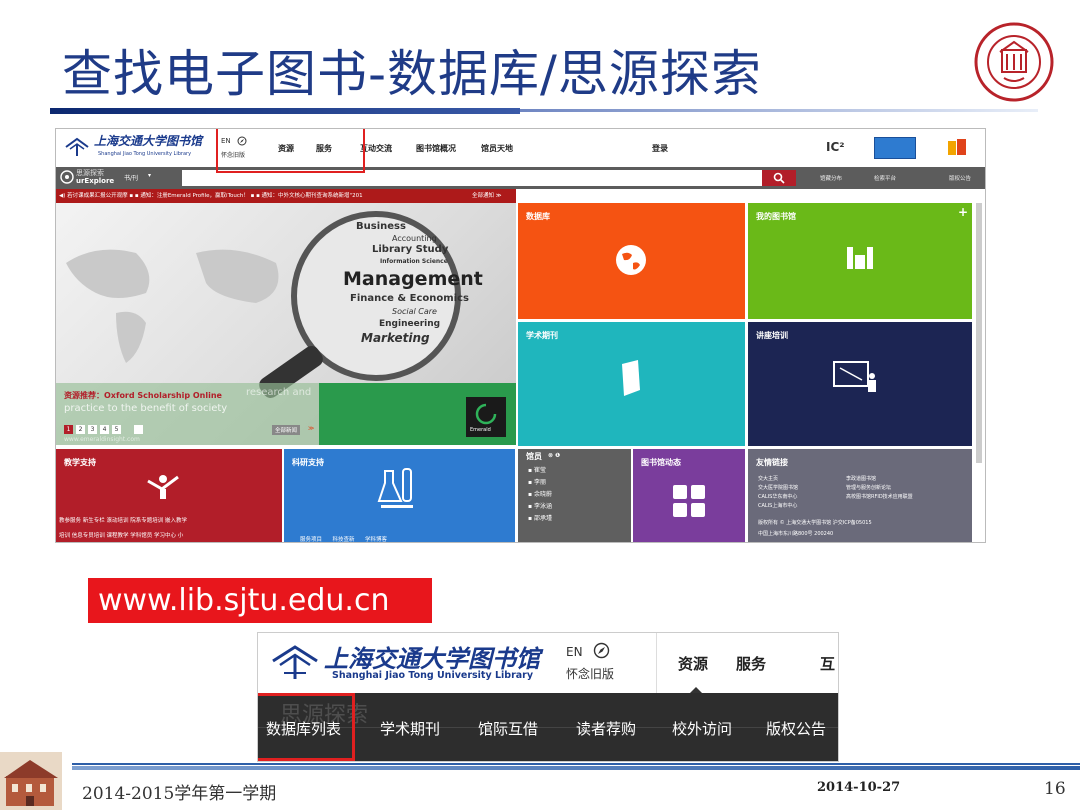 The width and height of the screenshot is (1080, 810). Describe the element at coordinates (835, 147) in the screenshot. I see `ic-square-logo: IC²` at that location.